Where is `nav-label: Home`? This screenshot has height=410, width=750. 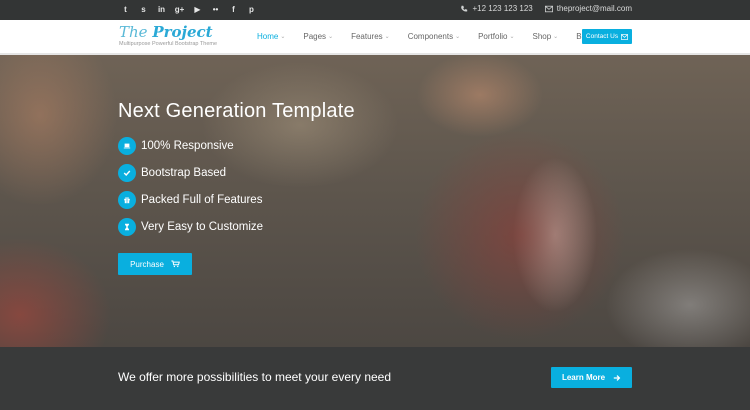 nav-label: Home is located at coordinates (268, 36).